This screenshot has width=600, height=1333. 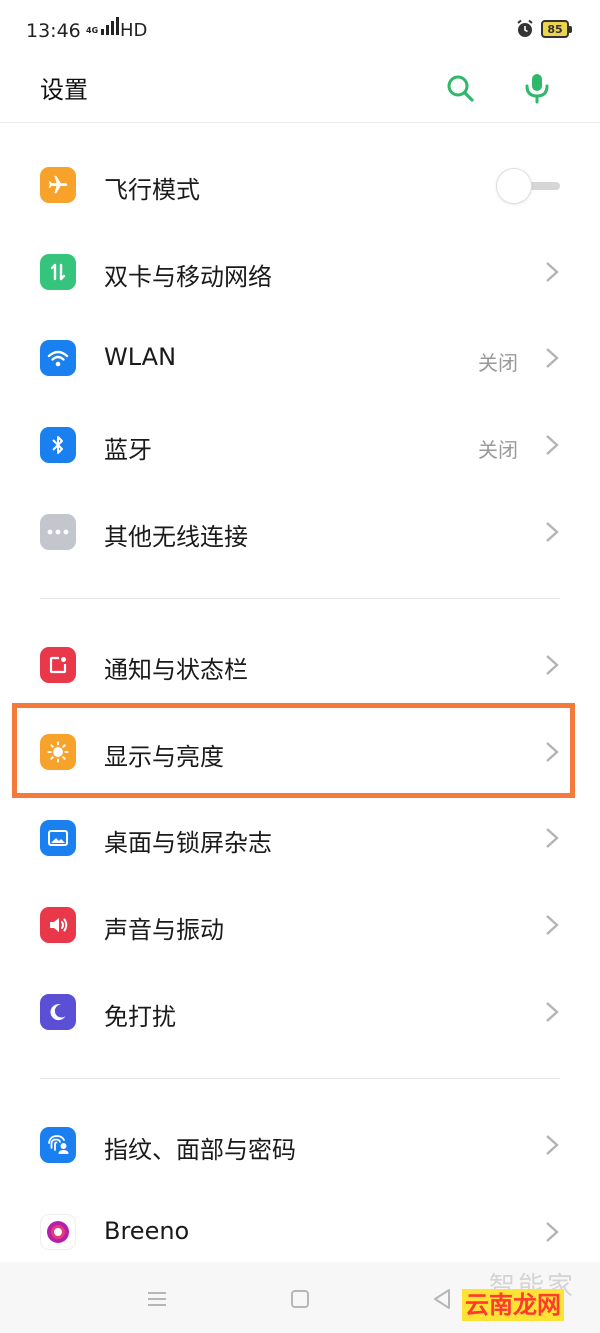 What do you see at coordinates (300, 272) in the screenshot?
I see `settings-item-dual-sim: 双卡与移动网络` at bounding box center [300, 272].